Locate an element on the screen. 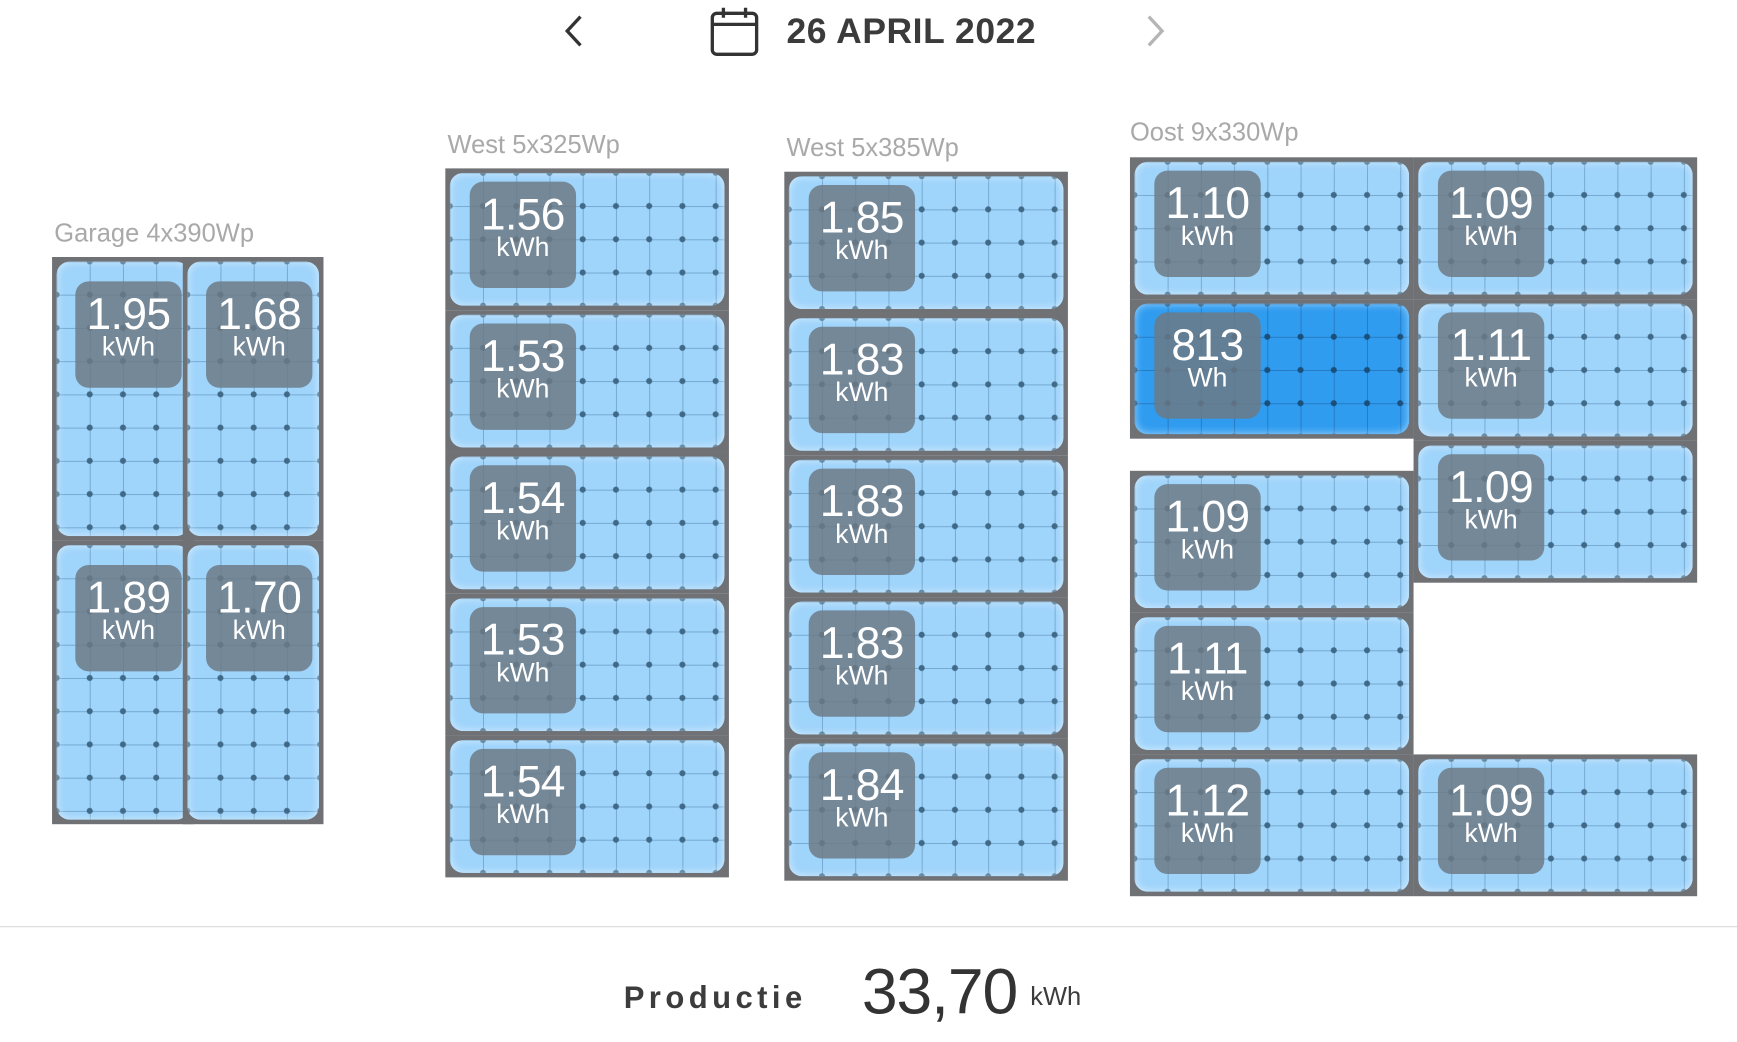  panel-badge: 1.84 kWh is located at coordinates (862, 805).